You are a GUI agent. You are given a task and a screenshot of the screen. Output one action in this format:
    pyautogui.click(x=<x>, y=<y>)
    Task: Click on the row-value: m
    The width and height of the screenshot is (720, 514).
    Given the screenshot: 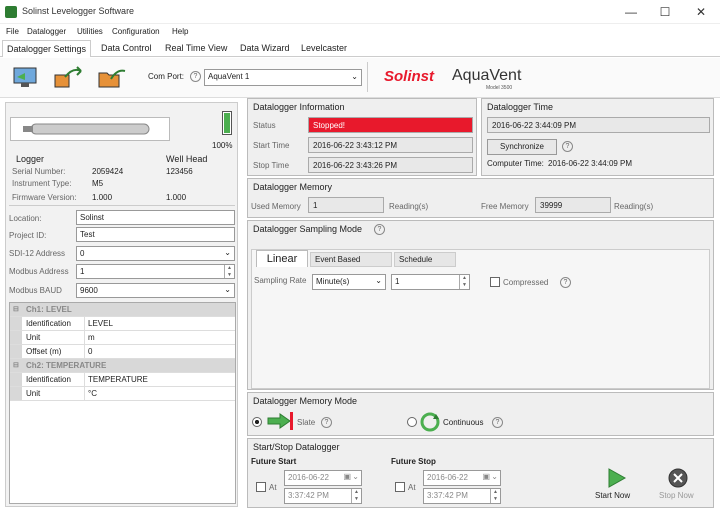 What is the action you would take?
    pyautogui.click(x=91, y=337)
    